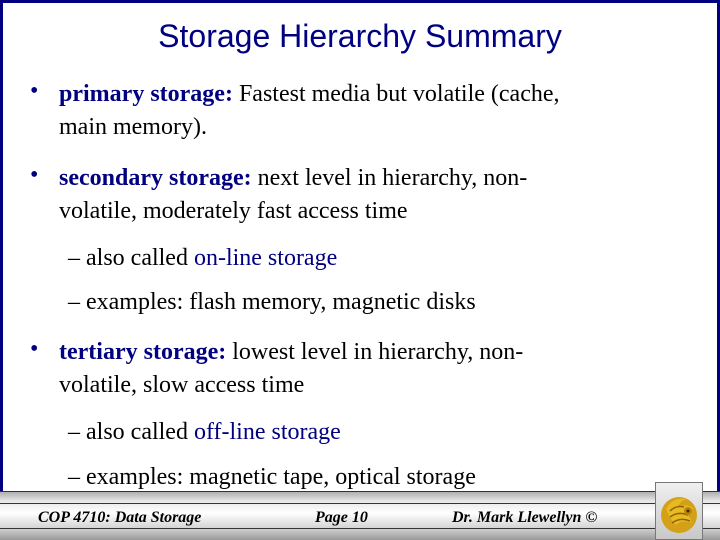 Image resolution: width=720 pixels, height=540 pixels. I want to click on bullet-term: secondary storage:, so click(155, 178).